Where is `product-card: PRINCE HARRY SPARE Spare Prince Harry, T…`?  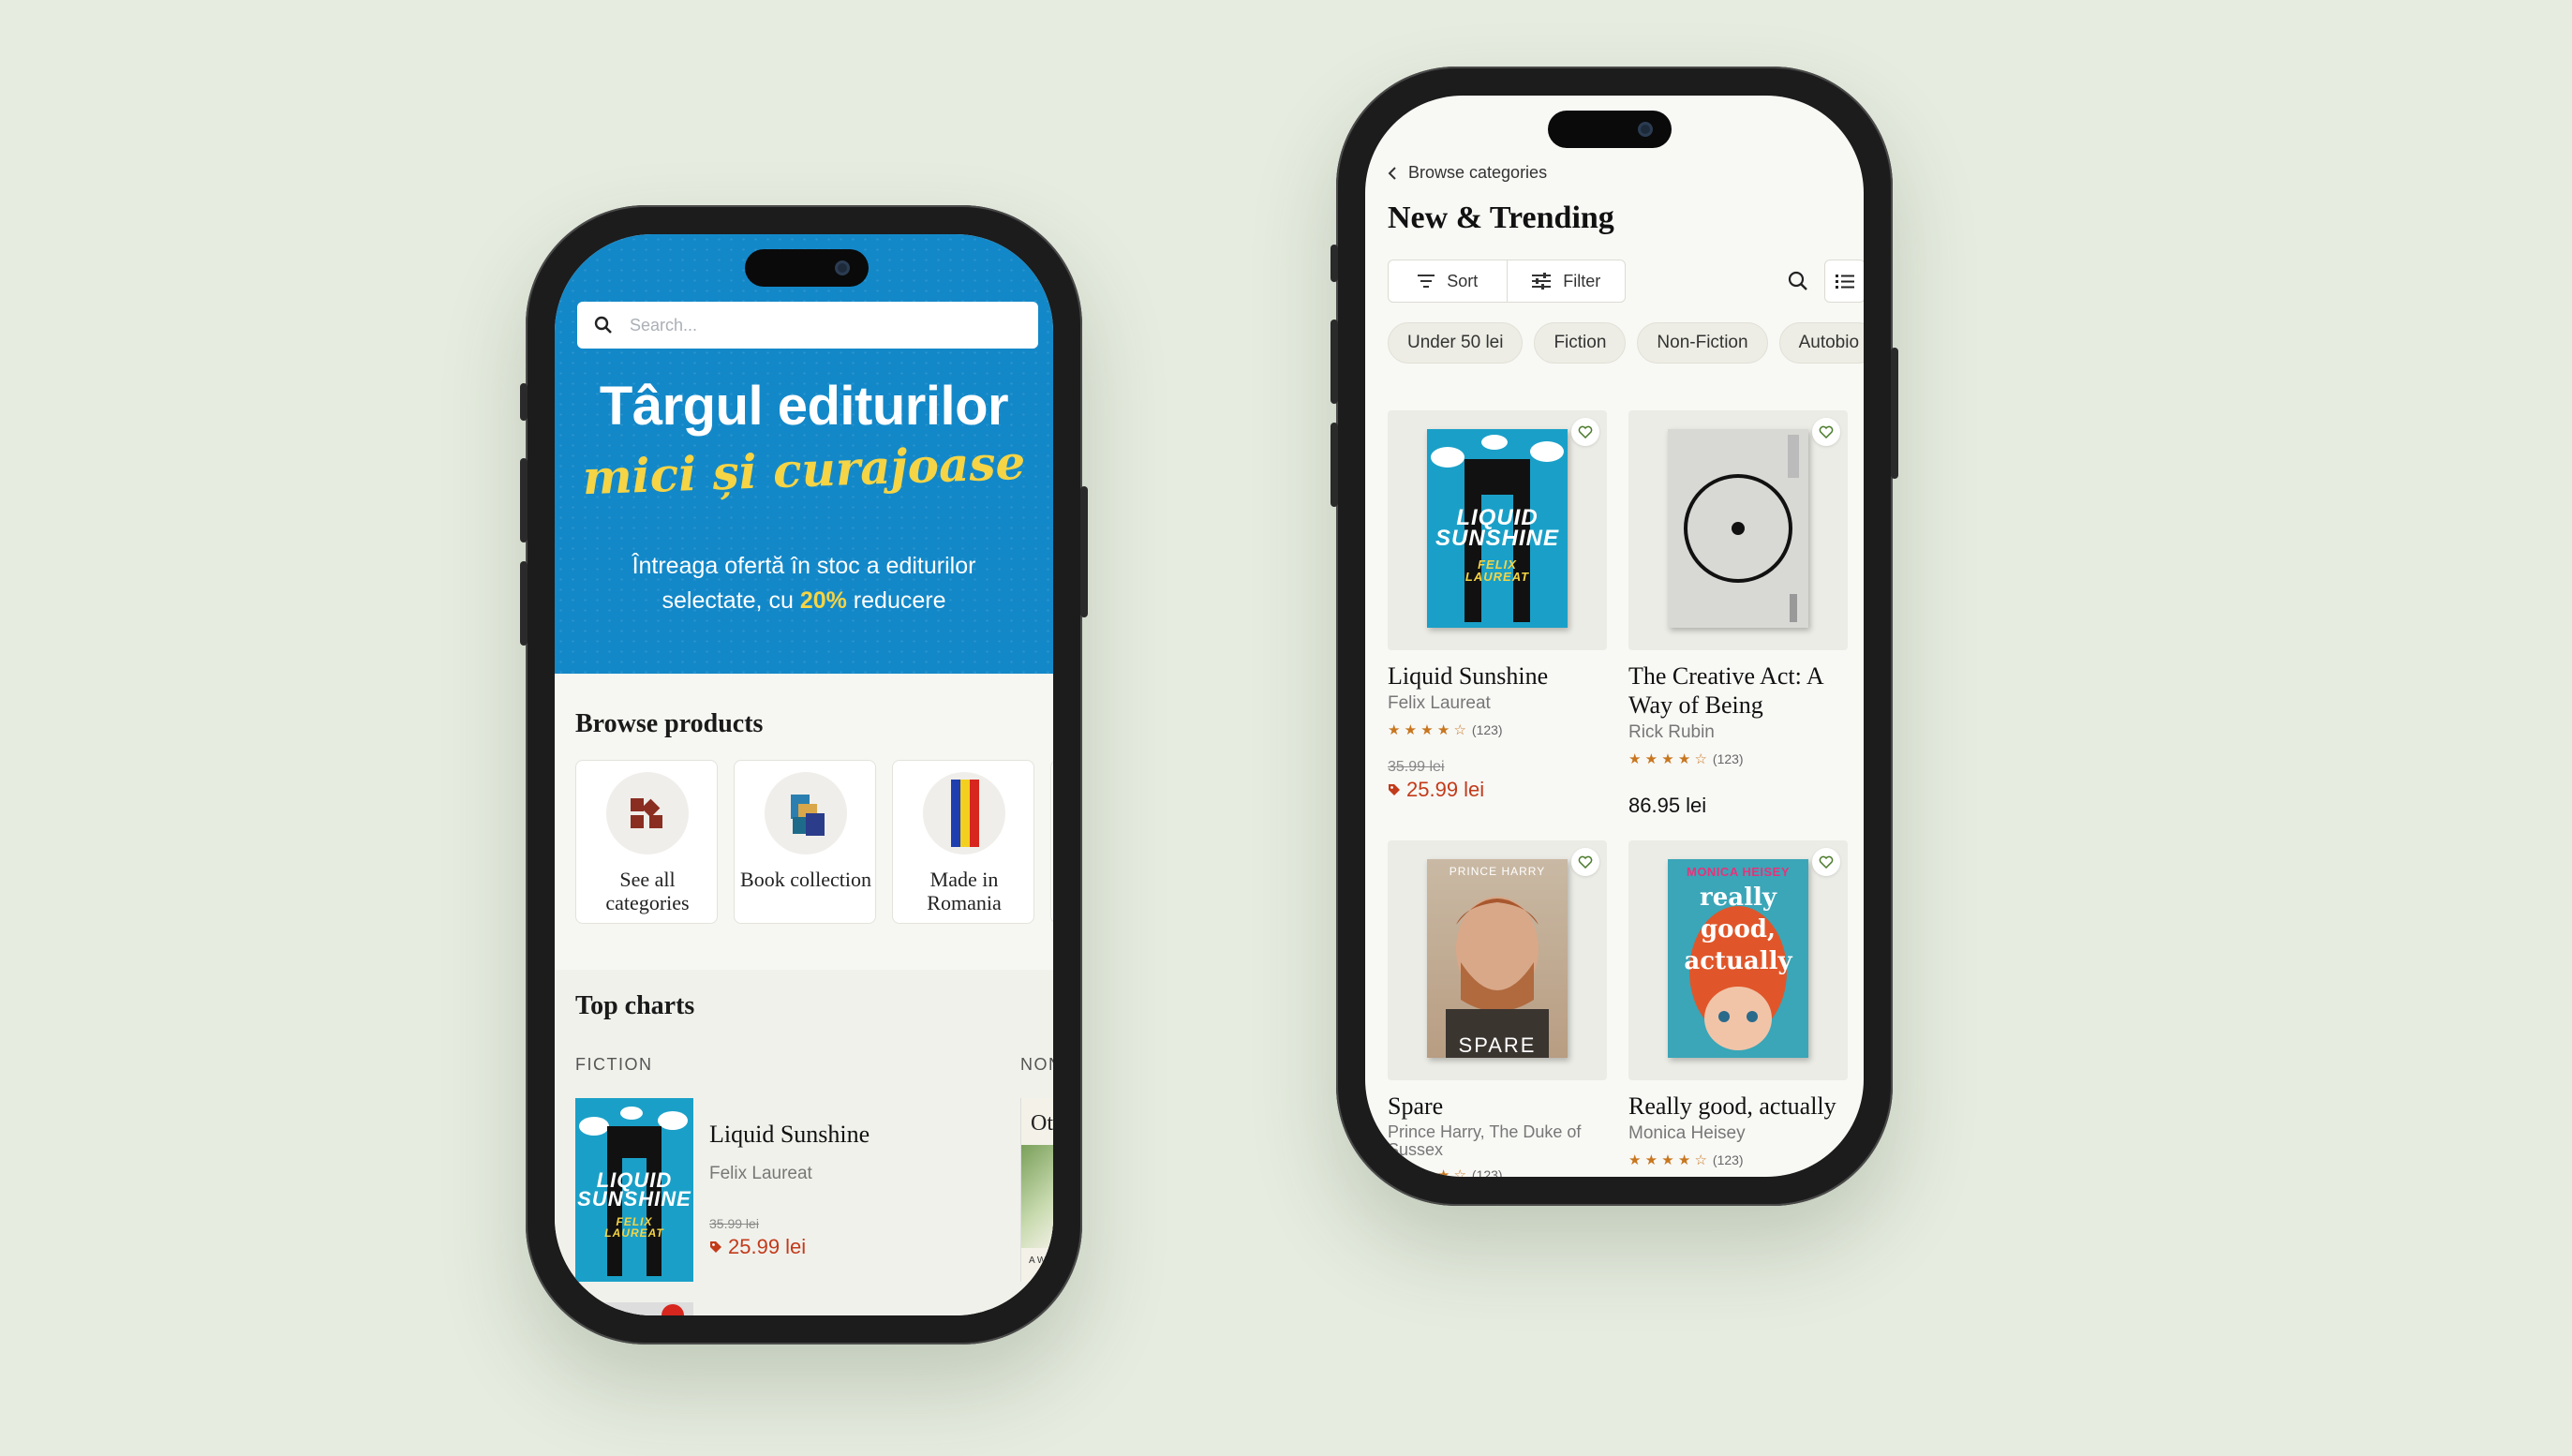 product-card: PRINCE HARRY SPARE Spare Prince Harry, T… is located at coordinates (1497, 1008).